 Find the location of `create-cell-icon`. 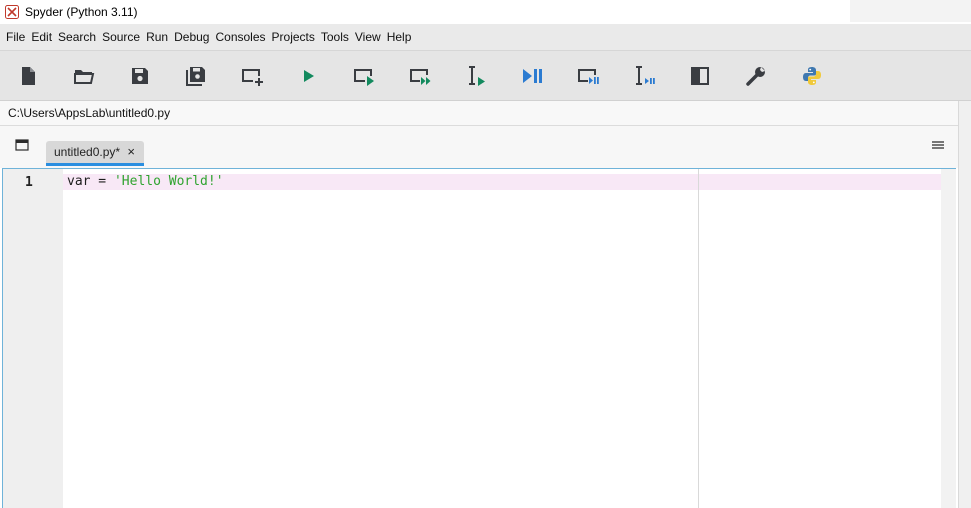

create-cell-icon is located at coordinates (252, 77).